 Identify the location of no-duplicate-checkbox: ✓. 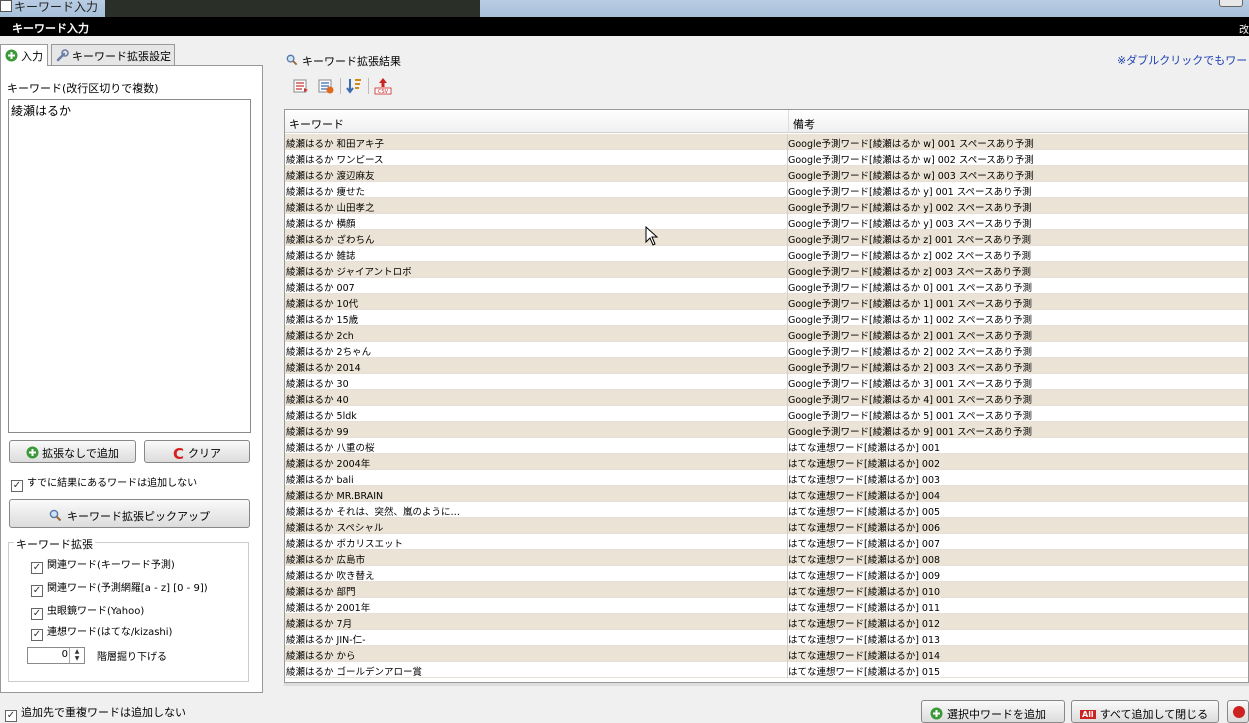
(11, 716).